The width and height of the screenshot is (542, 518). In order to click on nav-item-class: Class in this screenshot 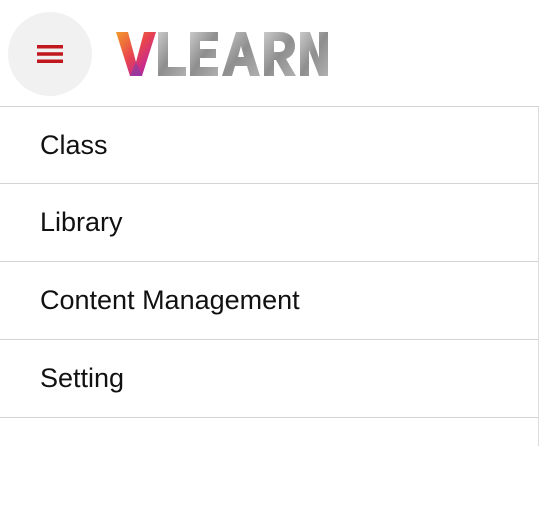, I will do `click(269, 145)`.